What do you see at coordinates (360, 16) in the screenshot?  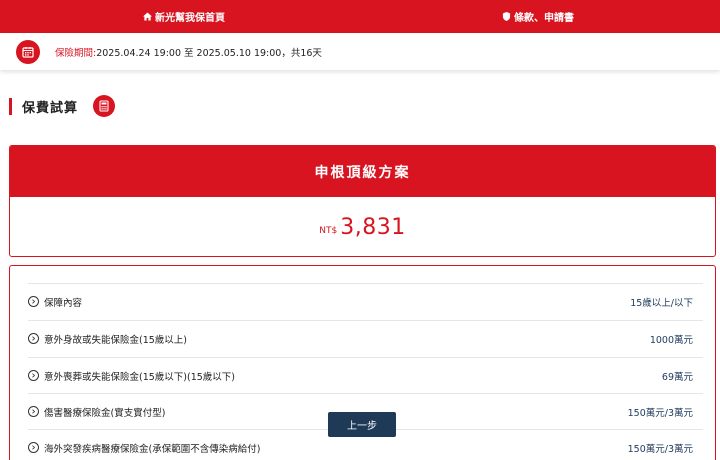 I see `top-nav-bar: 新光幫我保首頁 條款、申請書` at bounding box center [360, 16].